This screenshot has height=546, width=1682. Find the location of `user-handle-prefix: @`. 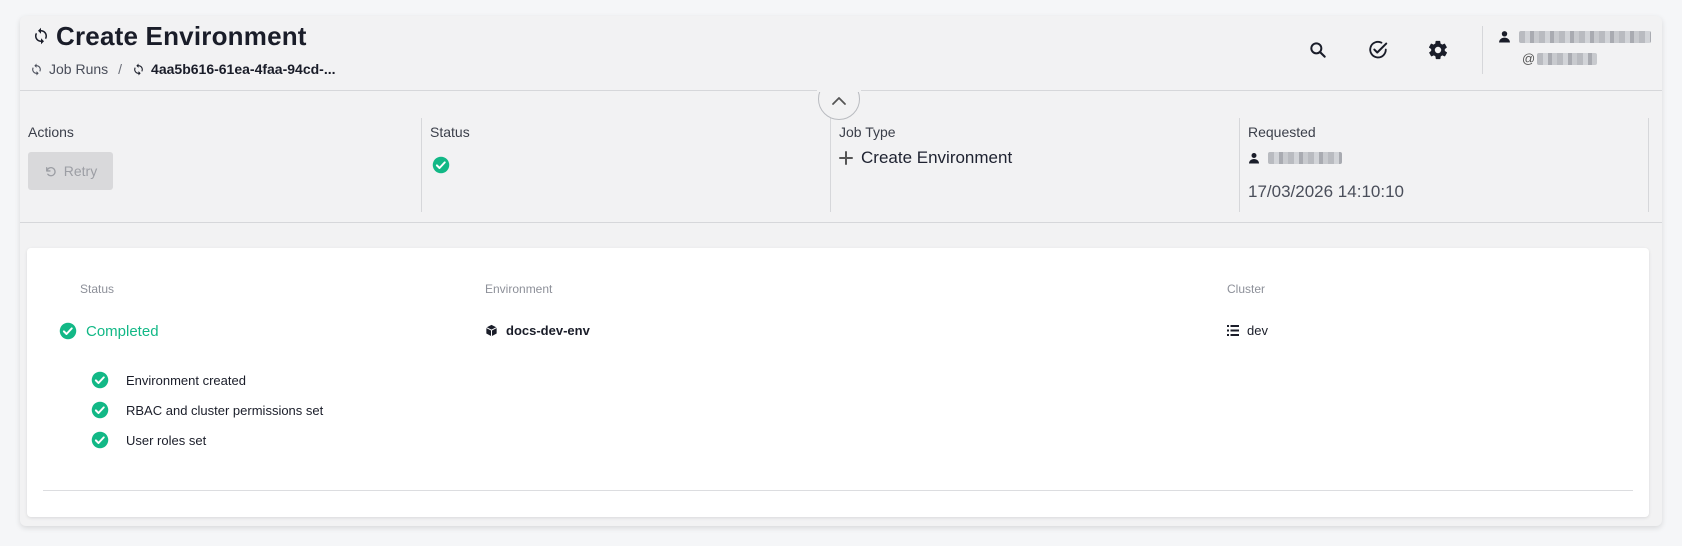

user-handle-prefix: @ is located at coordinates (1529, 58).